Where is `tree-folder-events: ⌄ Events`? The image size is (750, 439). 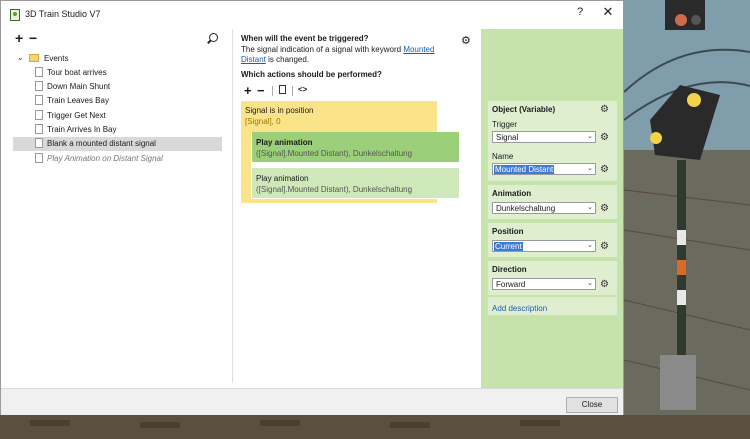 tree-folder-events: ⌄ Events is located at coordinates (117, 59).